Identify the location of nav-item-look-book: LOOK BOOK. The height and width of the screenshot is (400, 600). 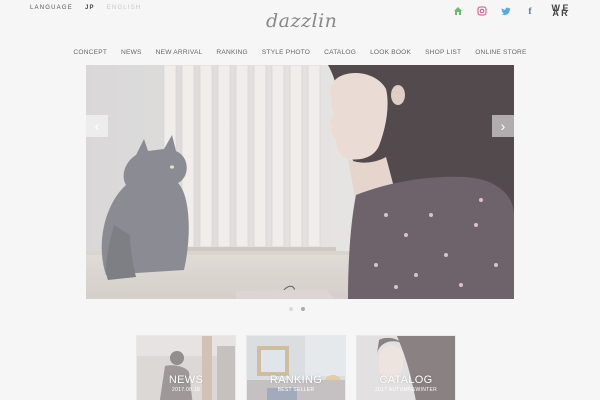
(390, 52).